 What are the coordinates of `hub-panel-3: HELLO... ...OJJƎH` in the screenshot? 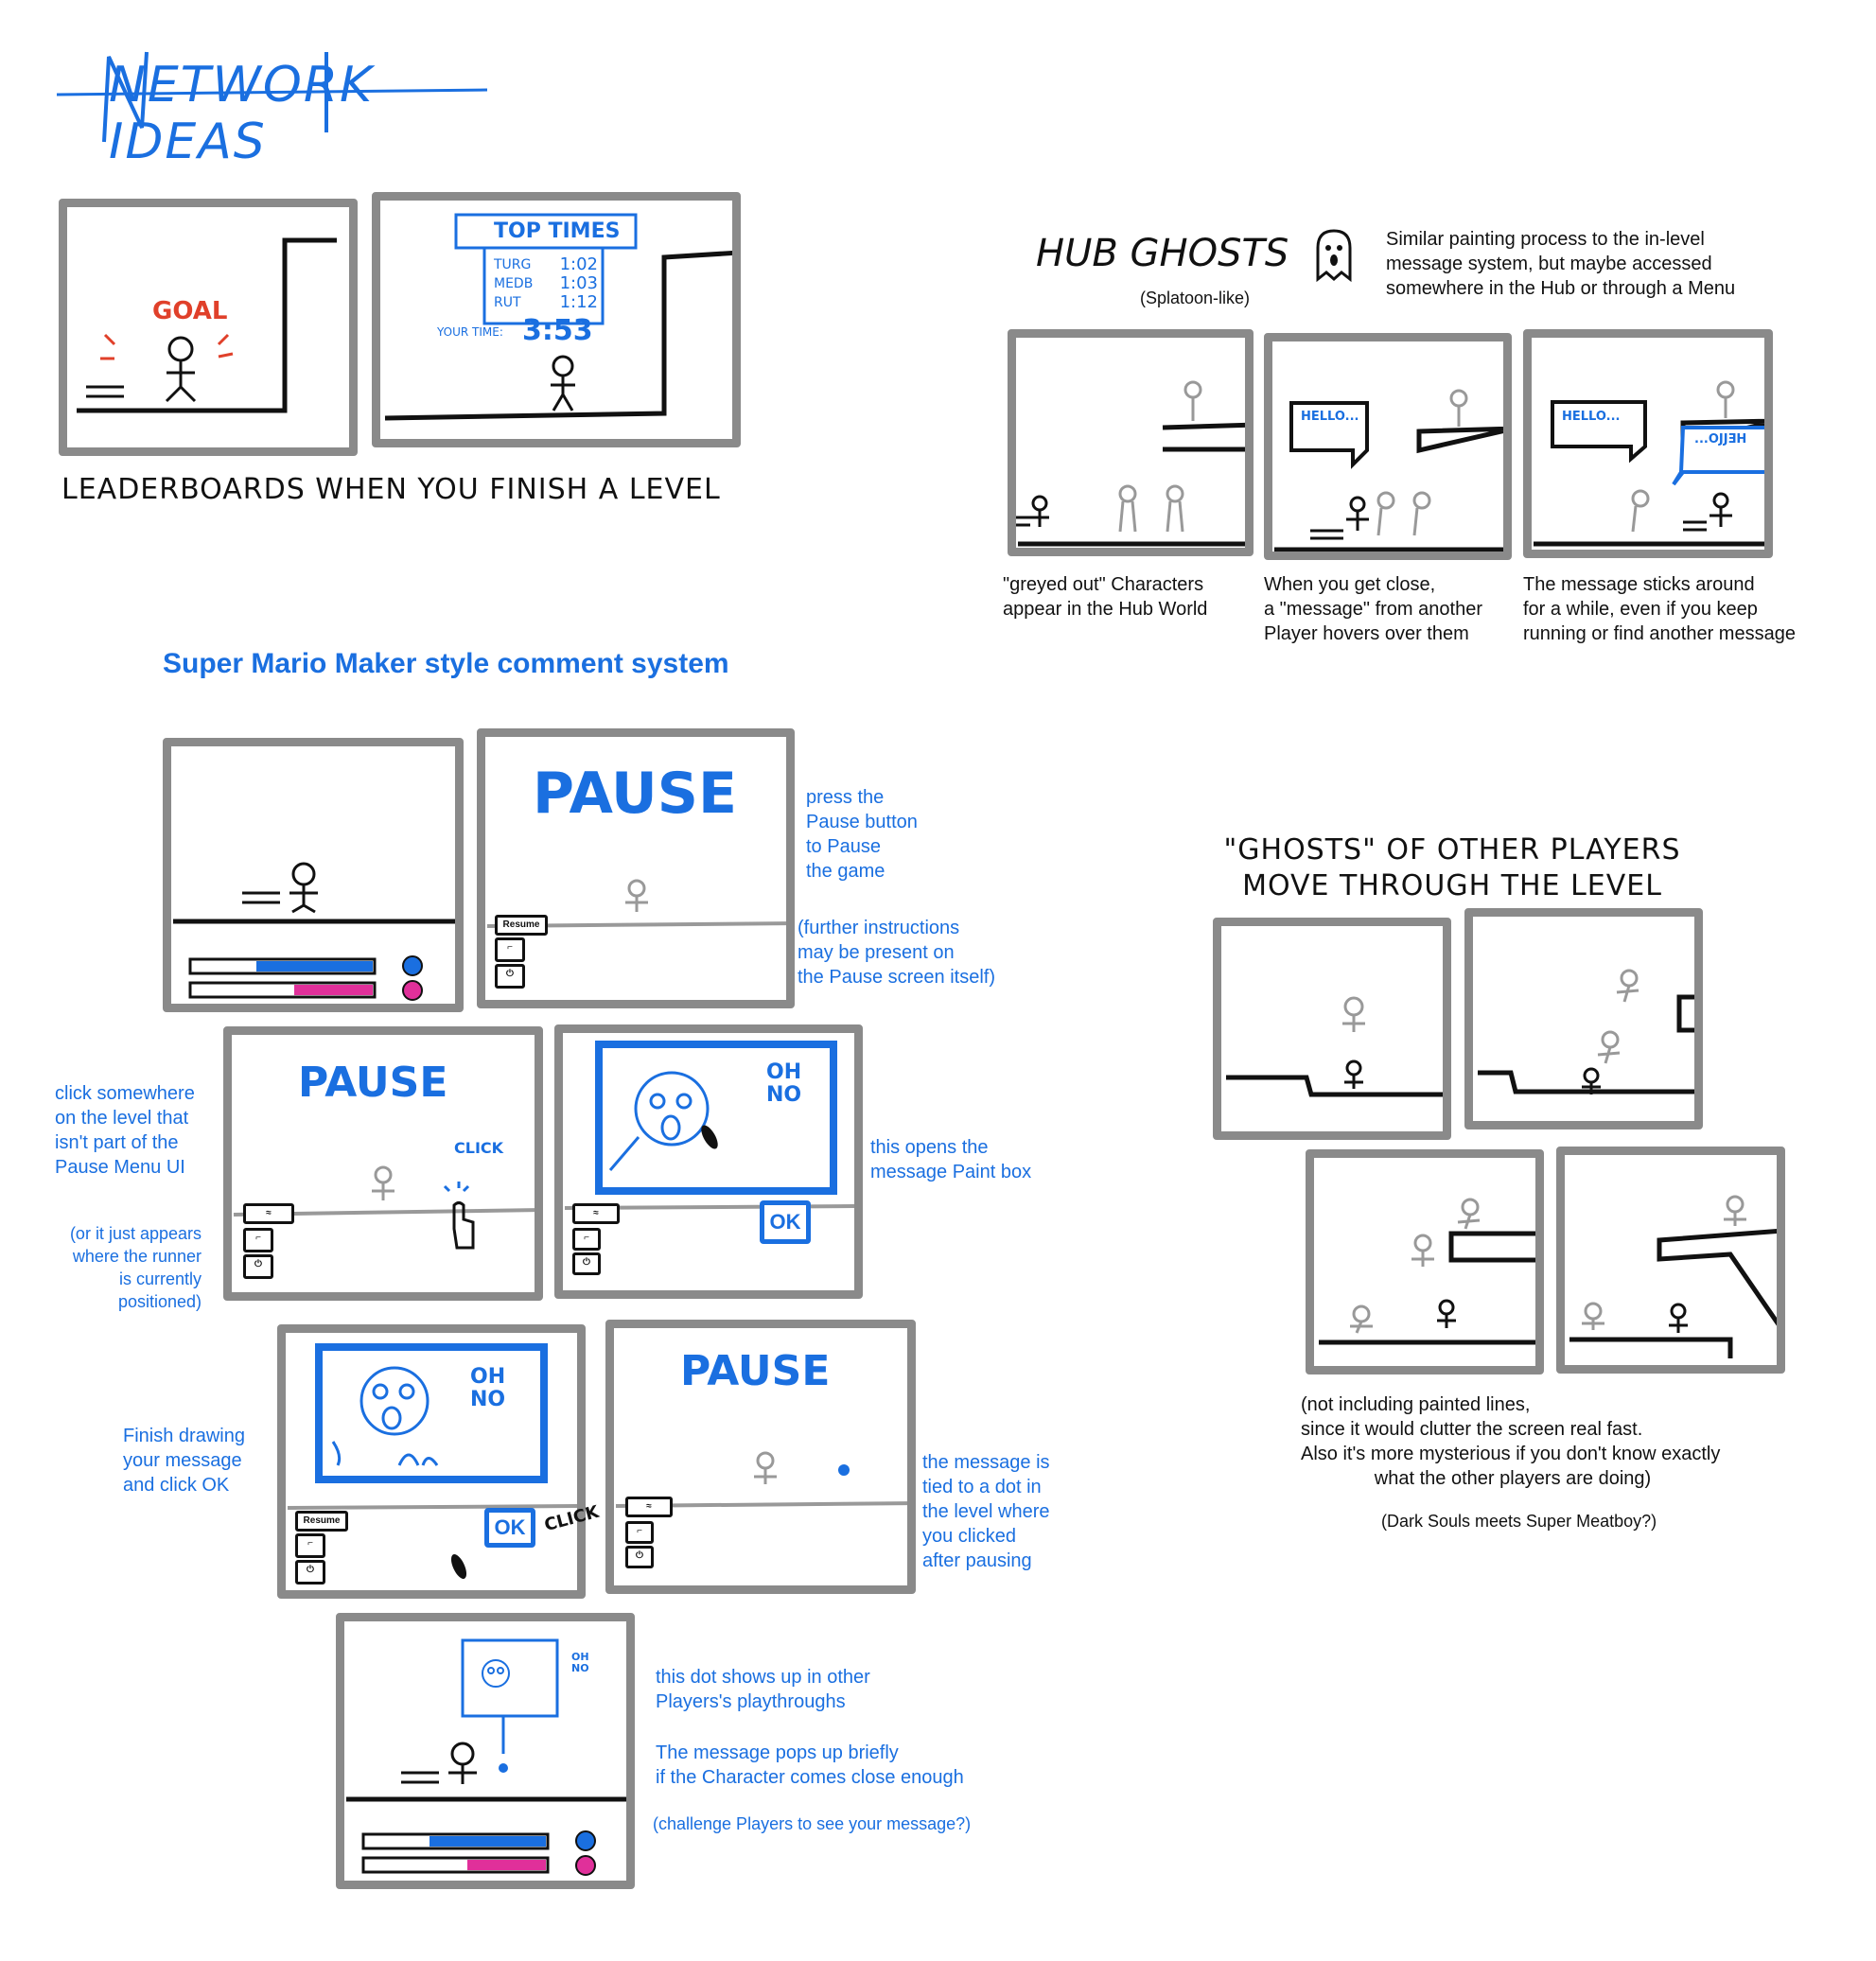 It's located at (1648, 443).